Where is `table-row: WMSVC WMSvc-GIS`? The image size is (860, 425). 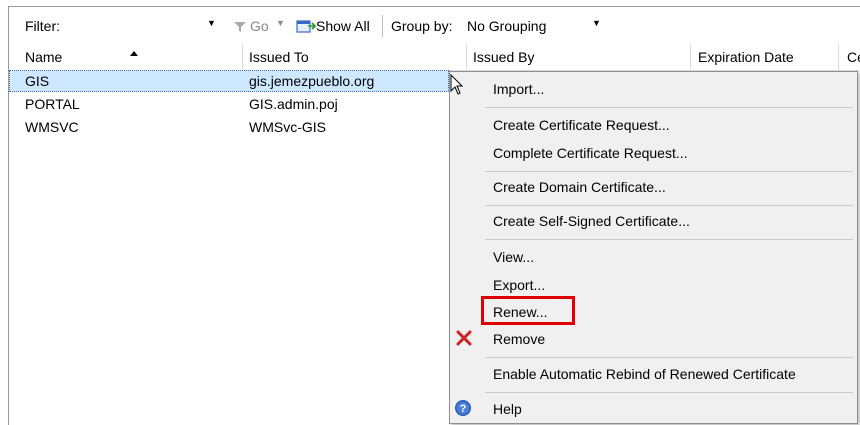
table-row: WMSVC WMSvc-GIS is located at coordinates (234, 127).